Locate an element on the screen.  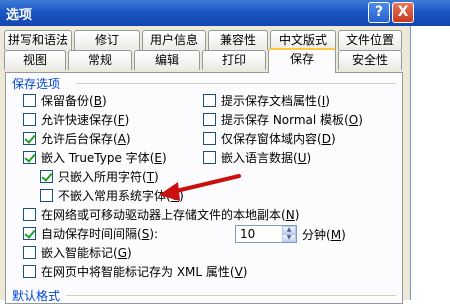
annotation-arrow-icon is located at coordinates (200, 187).